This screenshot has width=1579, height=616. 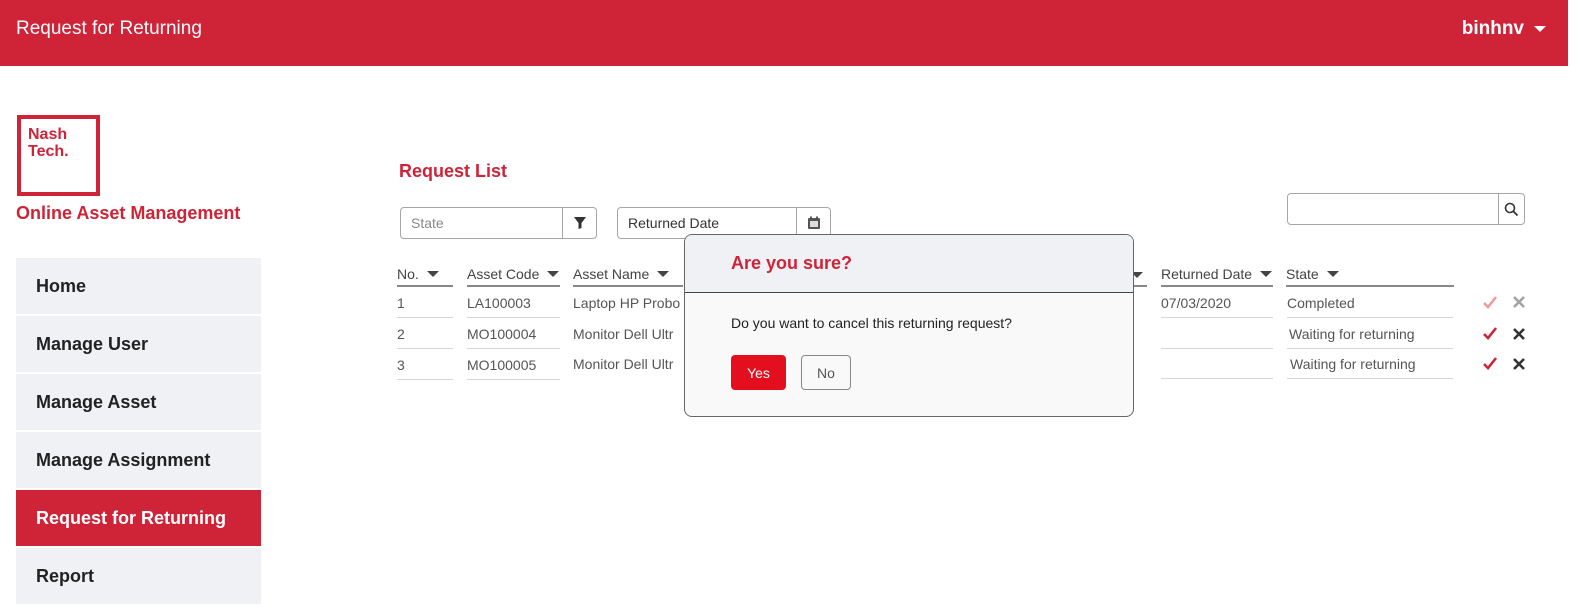 What do you see at coordinates (502, 334) in the screenshot?
I see `table-cell-asset-code: MO100004` at bounding box center [502, 334].